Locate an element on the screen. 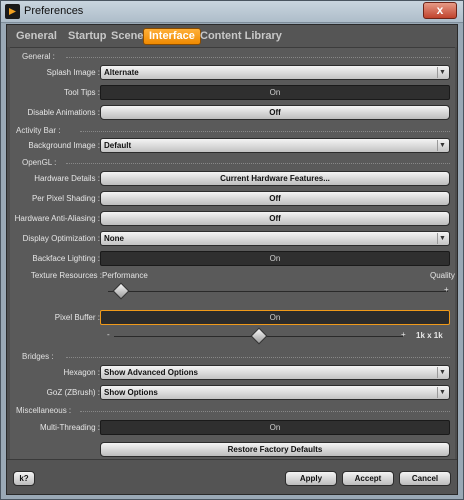  close-button: x is located at coordinates (440, 10).